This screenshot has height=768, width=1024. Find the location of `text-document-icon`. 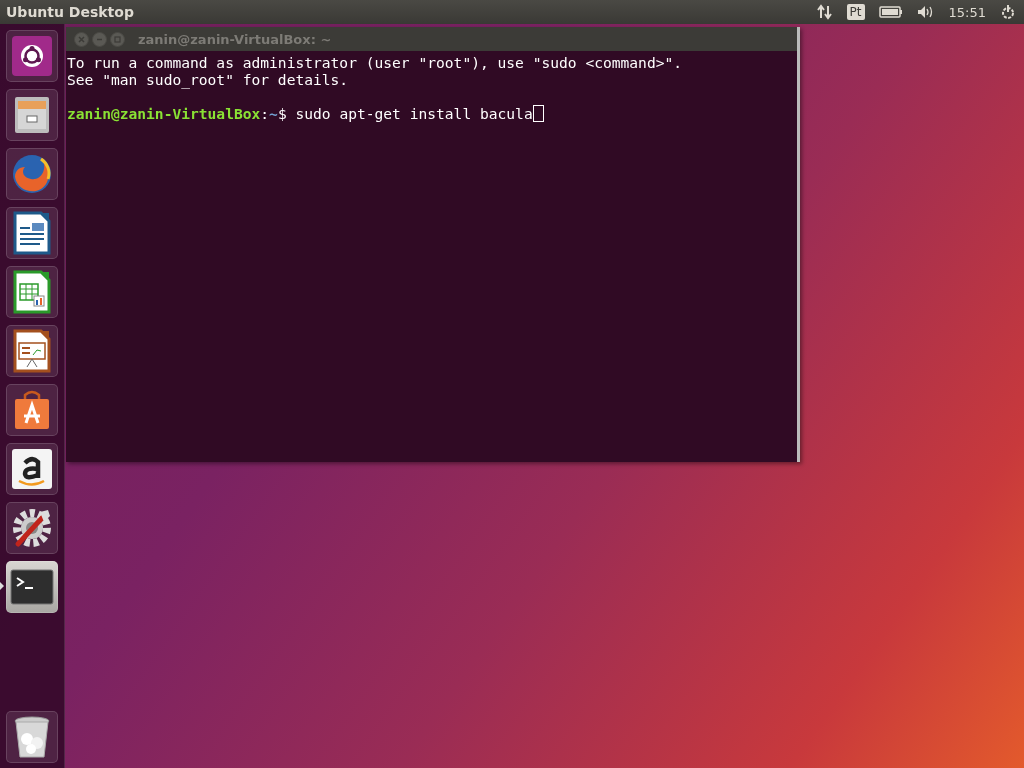

text-document-icon is located at coordinates (32, 233).